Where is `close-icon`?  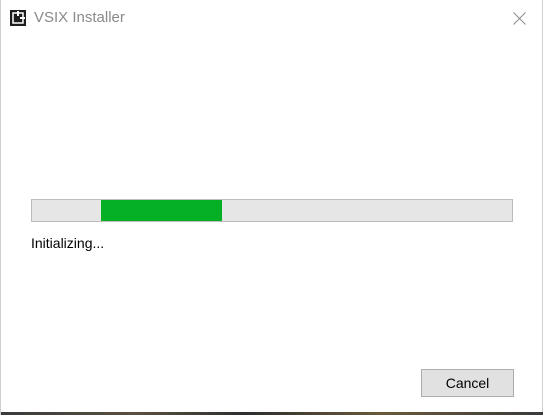 close-icon is located at coordinates (519, 18).